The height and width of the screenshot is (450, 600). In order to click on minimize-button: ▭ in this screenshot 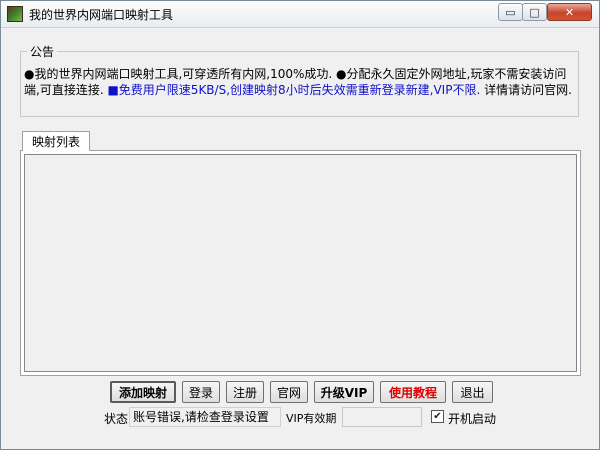, I will do `click(510, 12)`.